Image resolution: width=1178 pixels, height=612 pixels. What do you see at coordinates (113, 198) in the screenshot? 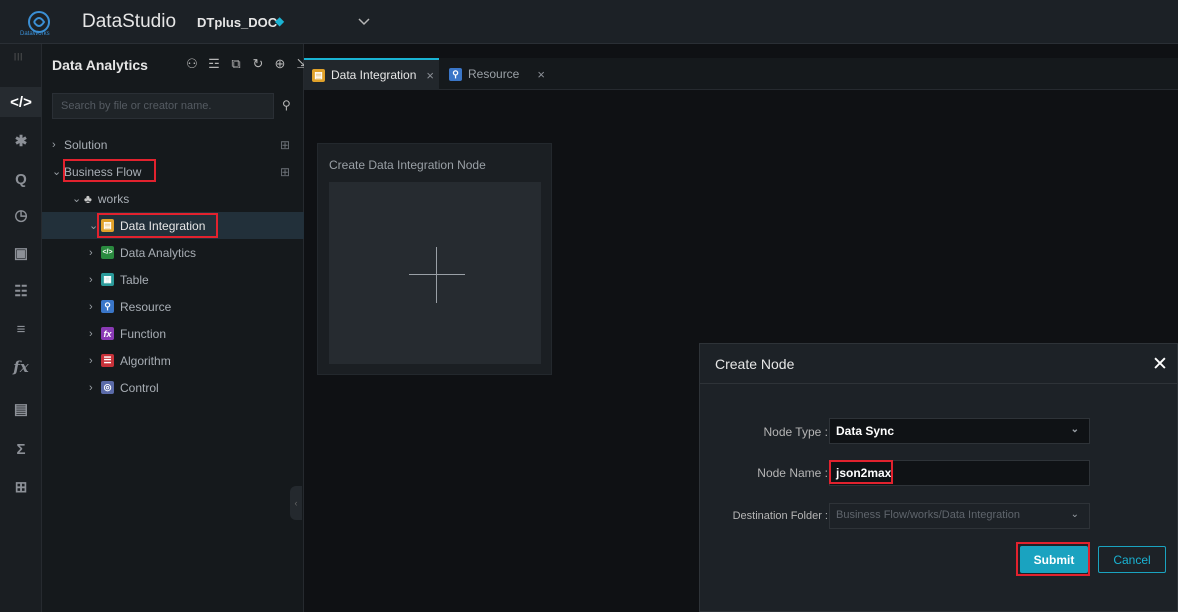
I see `tree-label: works` at bounding box center [113, 198].